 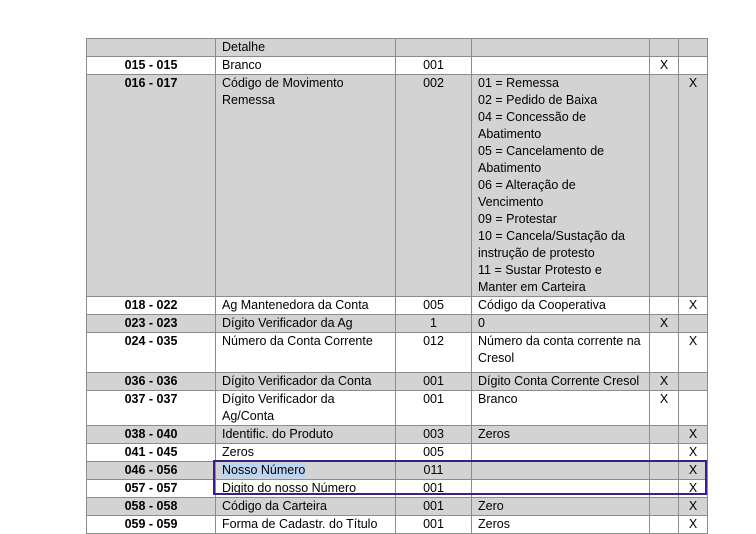 I want to click on content-cell: Código da Cooperativa, so click(x=560, y=305).